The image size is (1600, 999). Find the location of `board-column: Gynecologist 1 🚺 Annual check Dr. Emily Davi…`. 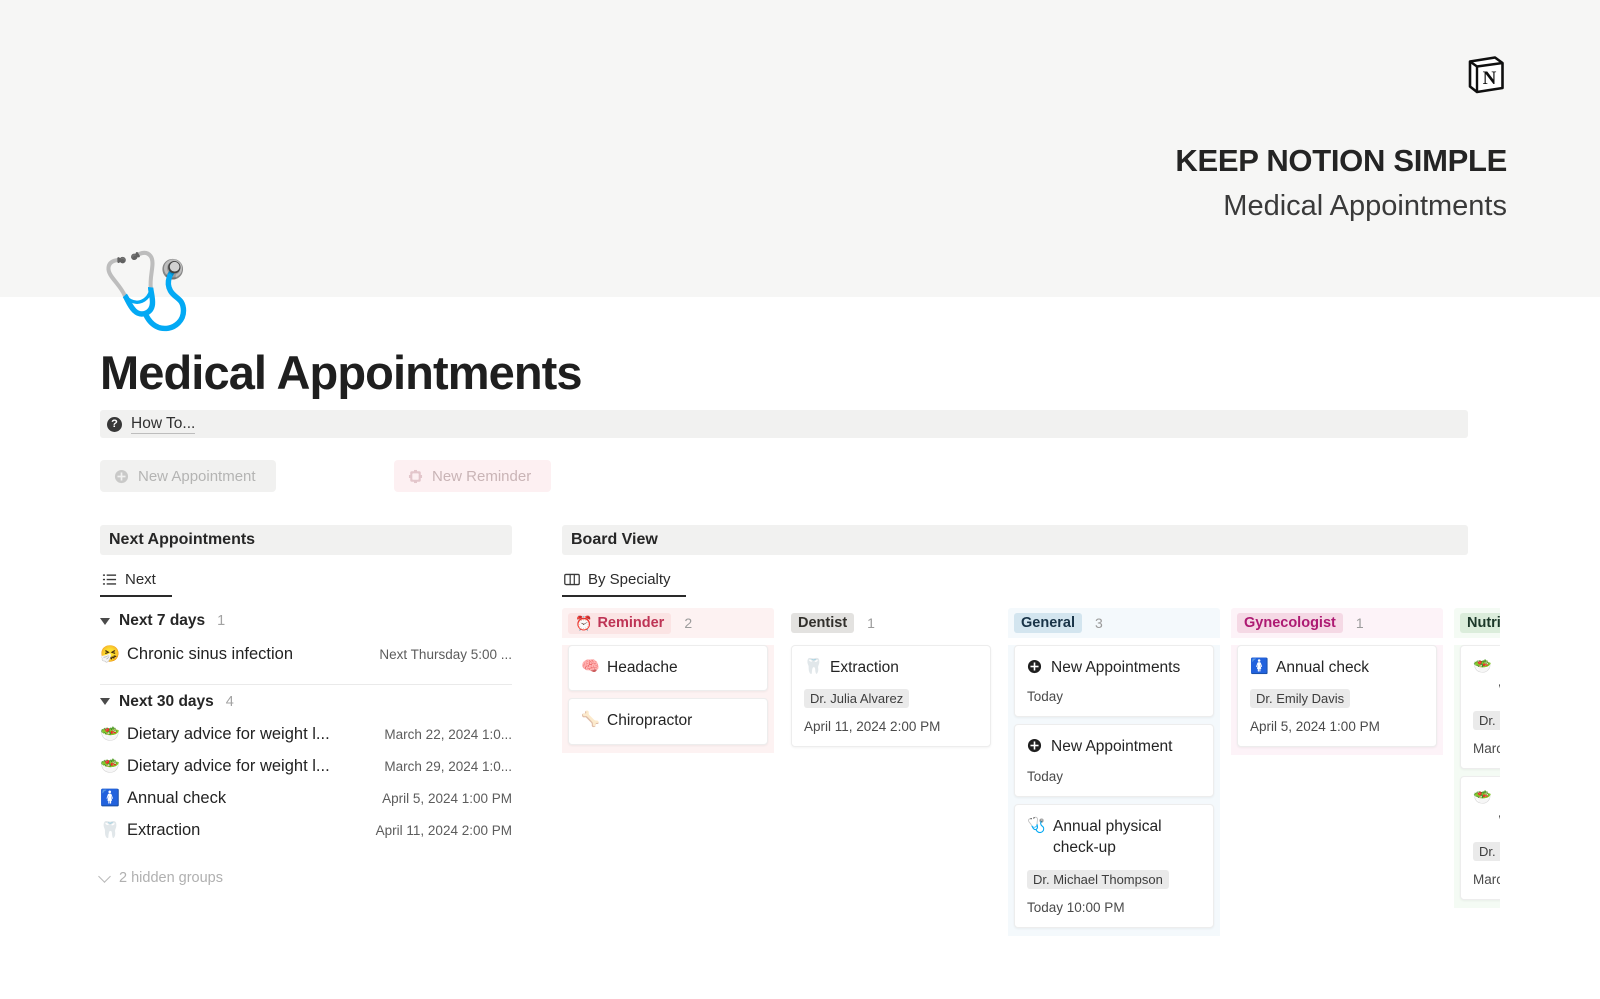

board-column: Gynecologist 1 🚺 Annual check Dr. Emily Davi… is located at coordinates (1337, 772).